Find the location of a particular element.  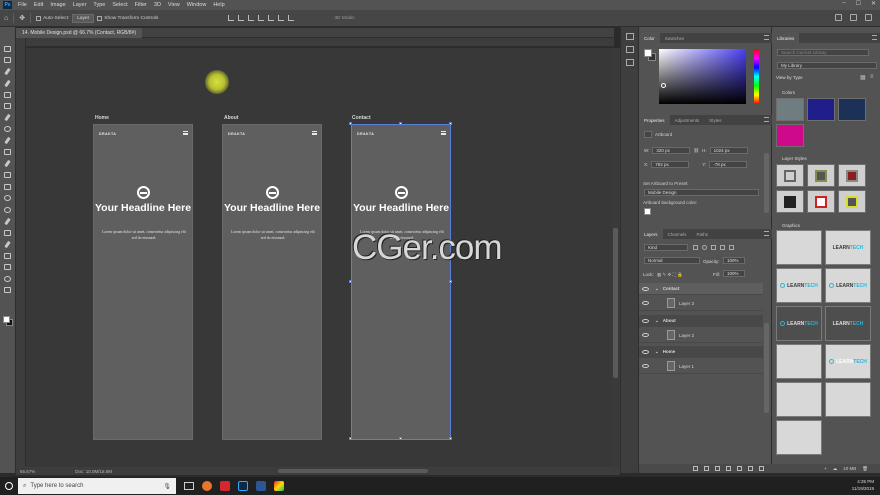

brush-panel-icon is located at coordinates (629, 49).